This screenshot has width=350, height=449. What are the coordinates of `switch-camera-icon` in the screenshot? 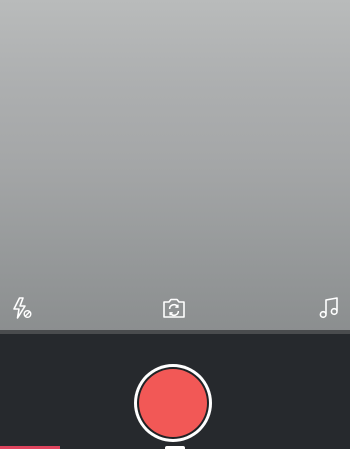 It's located at (174, 308).